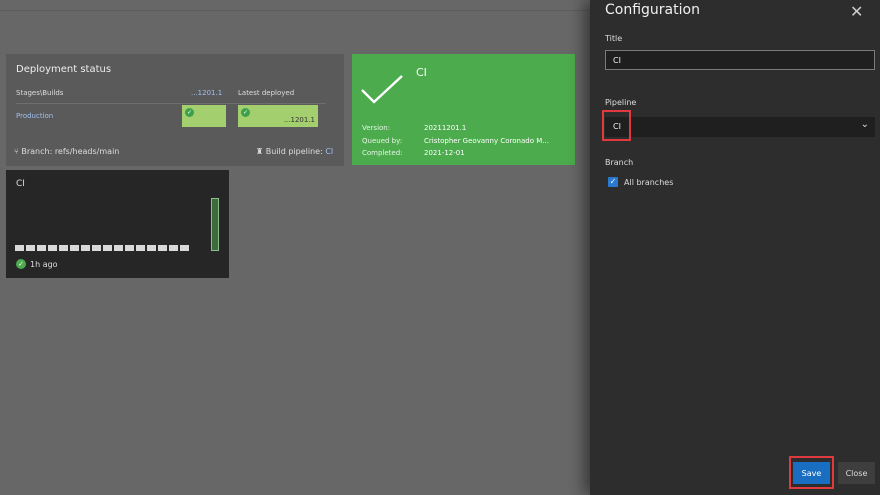 Image resolution: width=880 pixels, height=495 pixels. What do you see at coordinates (70, 151) in the screenshot?
I see `branch-label: Branch: refs/heads/main` at bounding box center [70, 151].